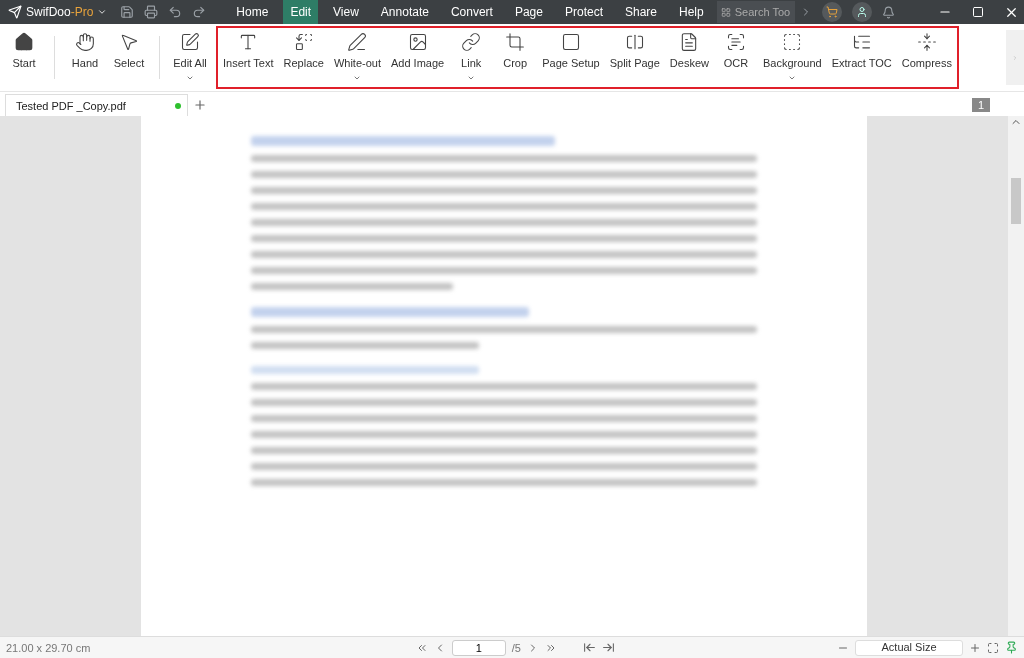 This screenshot has height=658, width=1024. Describe the element at coordinates (24, 57) in the screenshot. I see `tool-button: Start` at that location.